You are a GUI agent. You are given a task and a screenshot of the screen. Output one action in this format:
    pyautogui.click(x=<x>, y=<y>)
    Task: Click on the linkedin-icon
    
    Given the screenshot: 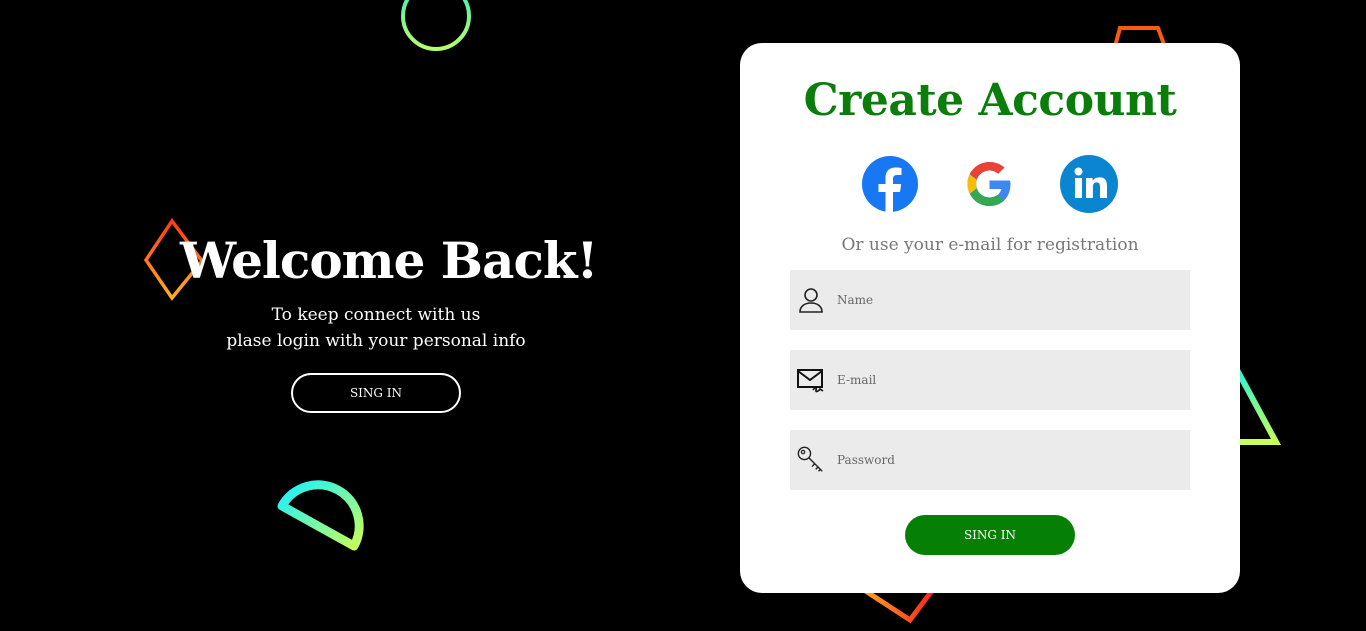 What is the action you would take?
    pyautogui.click(x=1089, y=184)
    